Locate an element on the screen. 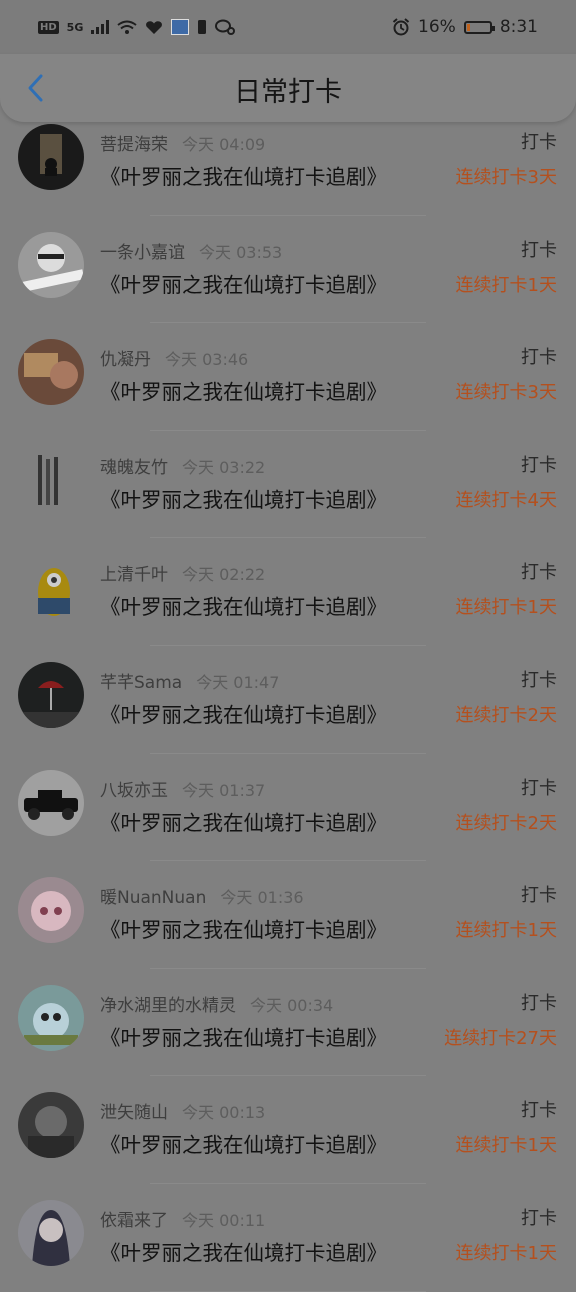  status-bar-right: 16% 8:31 is located at coordinates (465, 27).